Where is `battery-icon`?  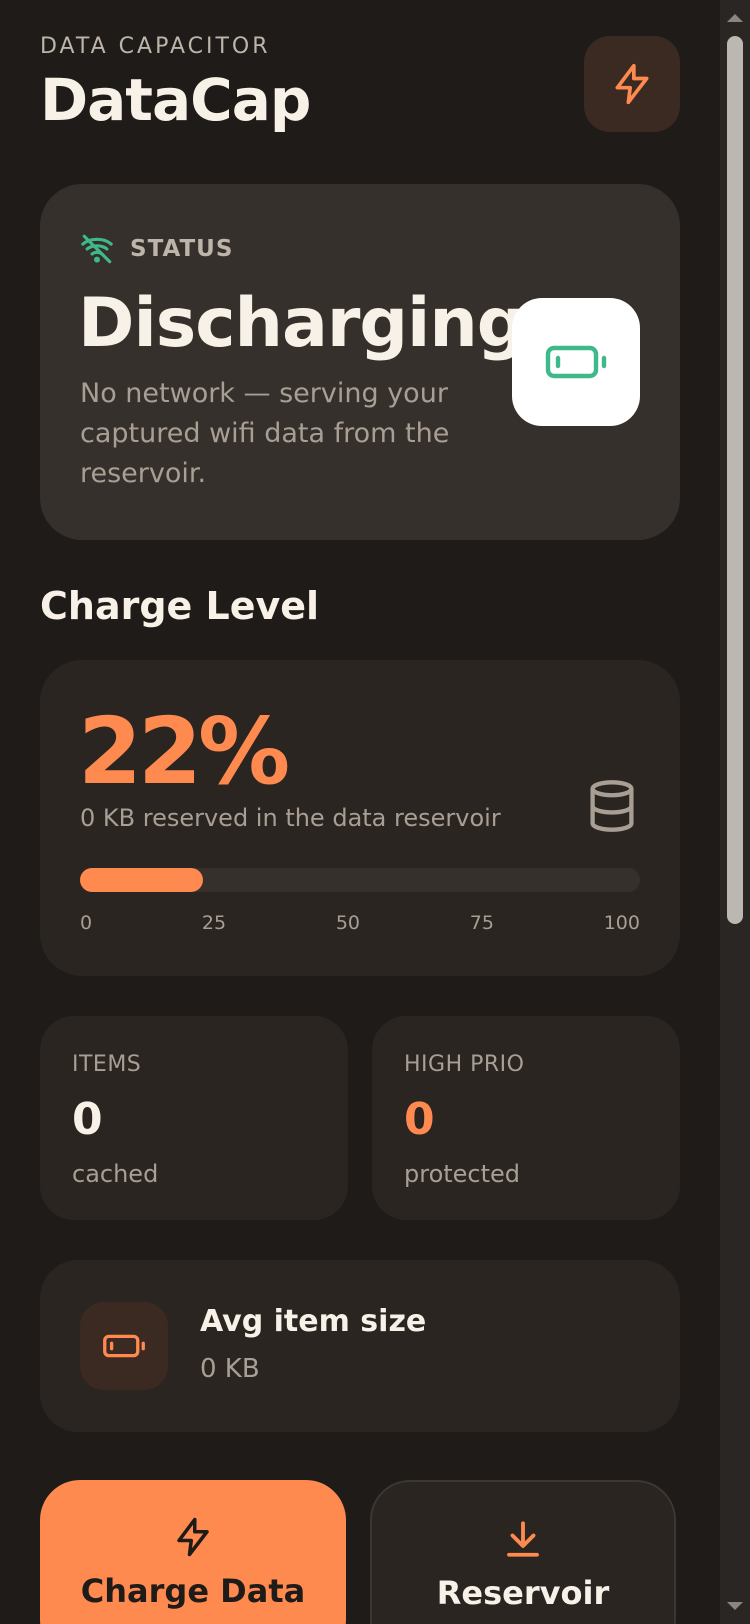
battery-icon is located at coordinates (124, 1346).